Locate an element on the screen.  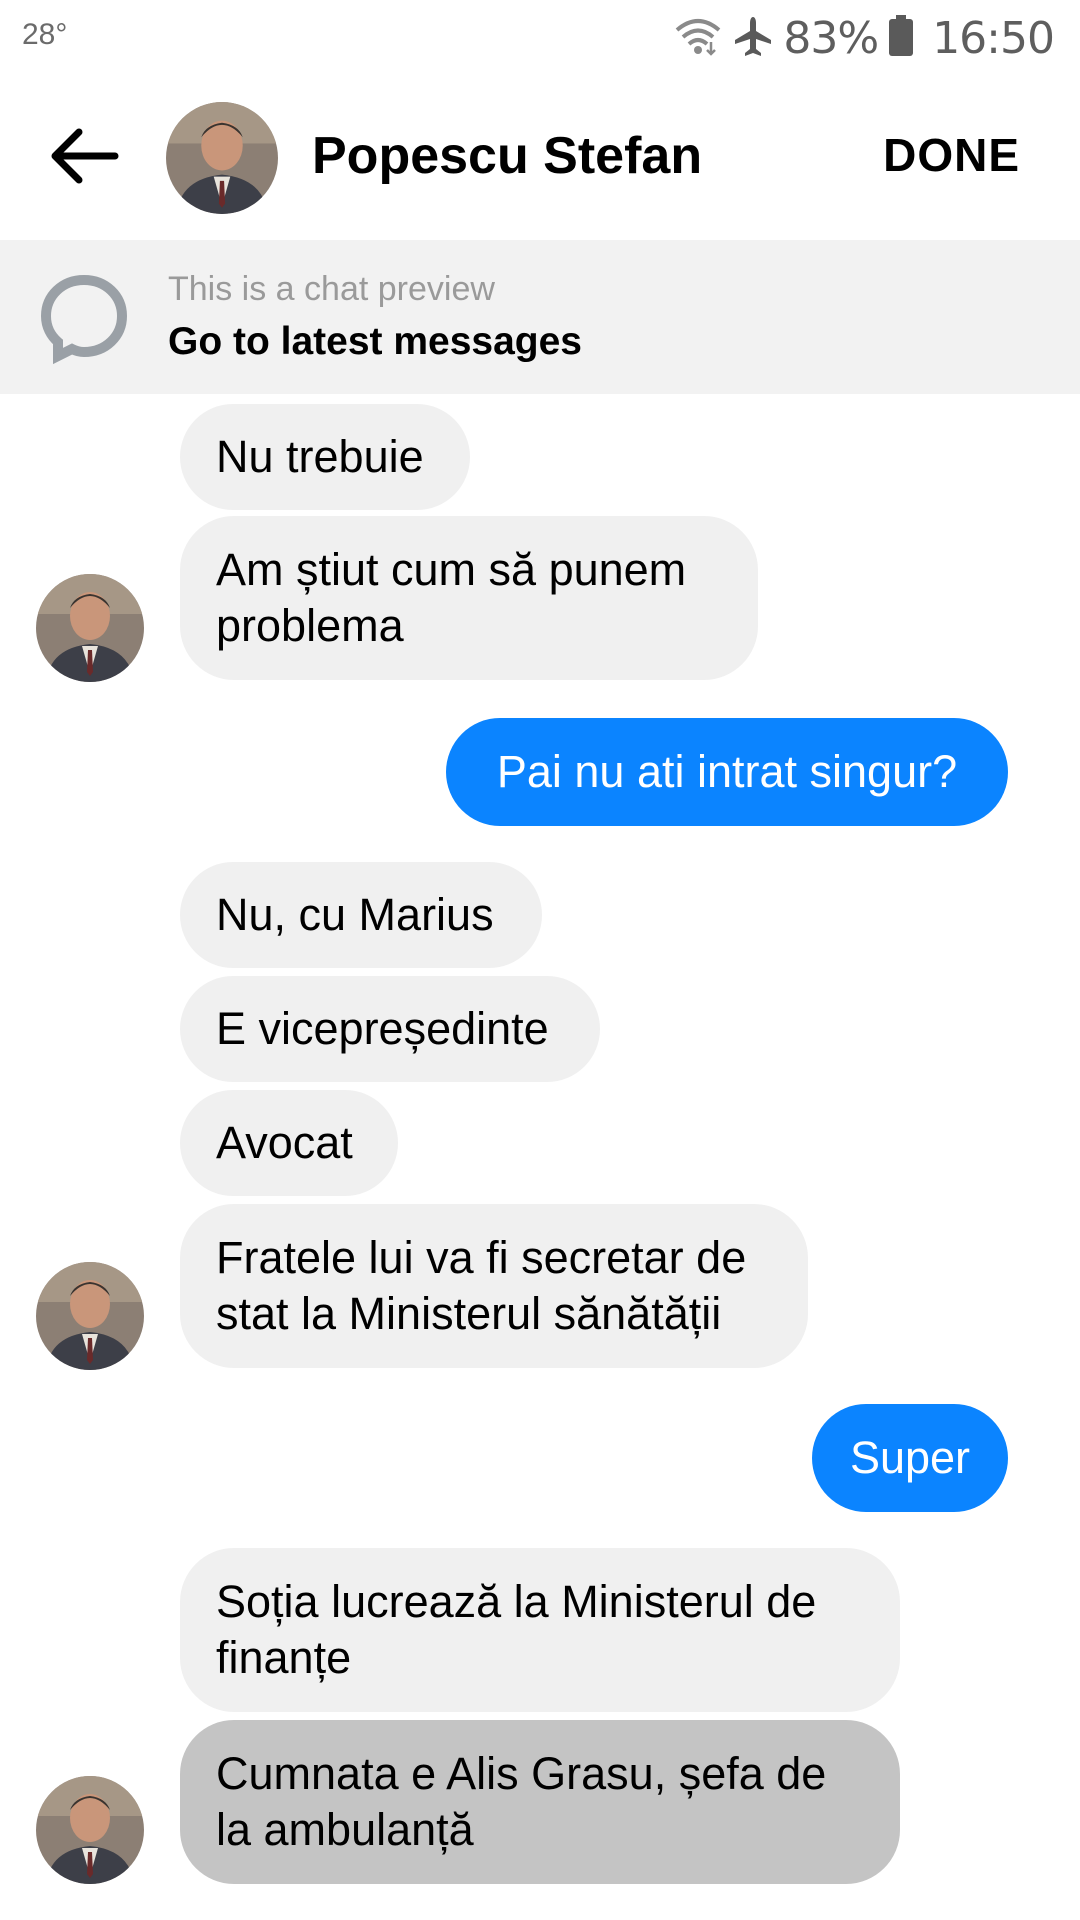
conversation-header: Popescu Stefan DONE is located at coordinates (540, 158).